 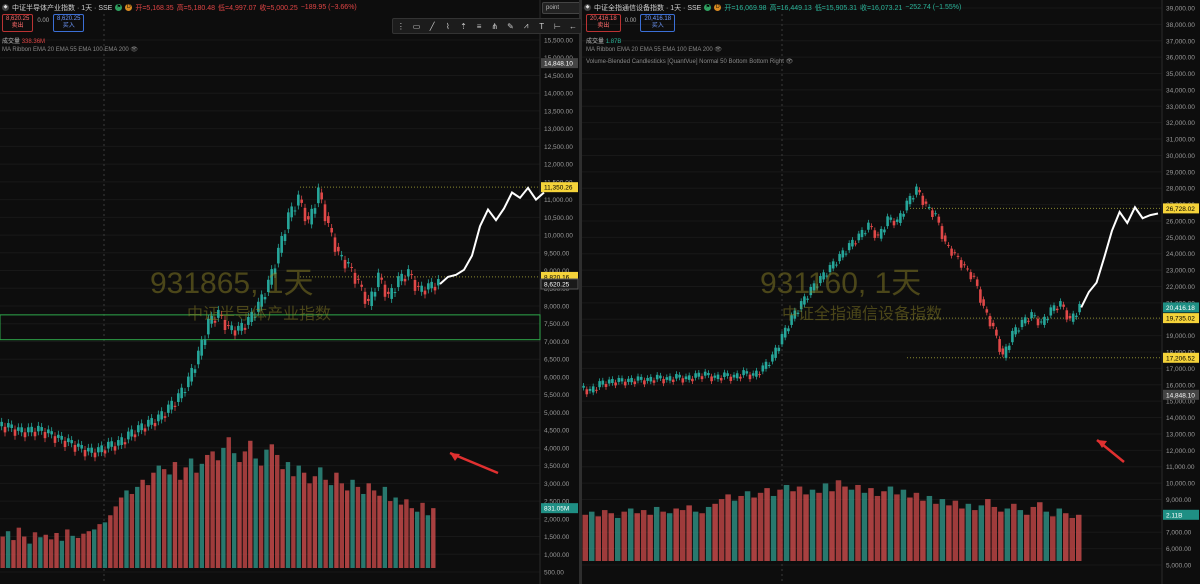 I want to click on trendline-tool-icon: ╱, so click(x=432, y=26).